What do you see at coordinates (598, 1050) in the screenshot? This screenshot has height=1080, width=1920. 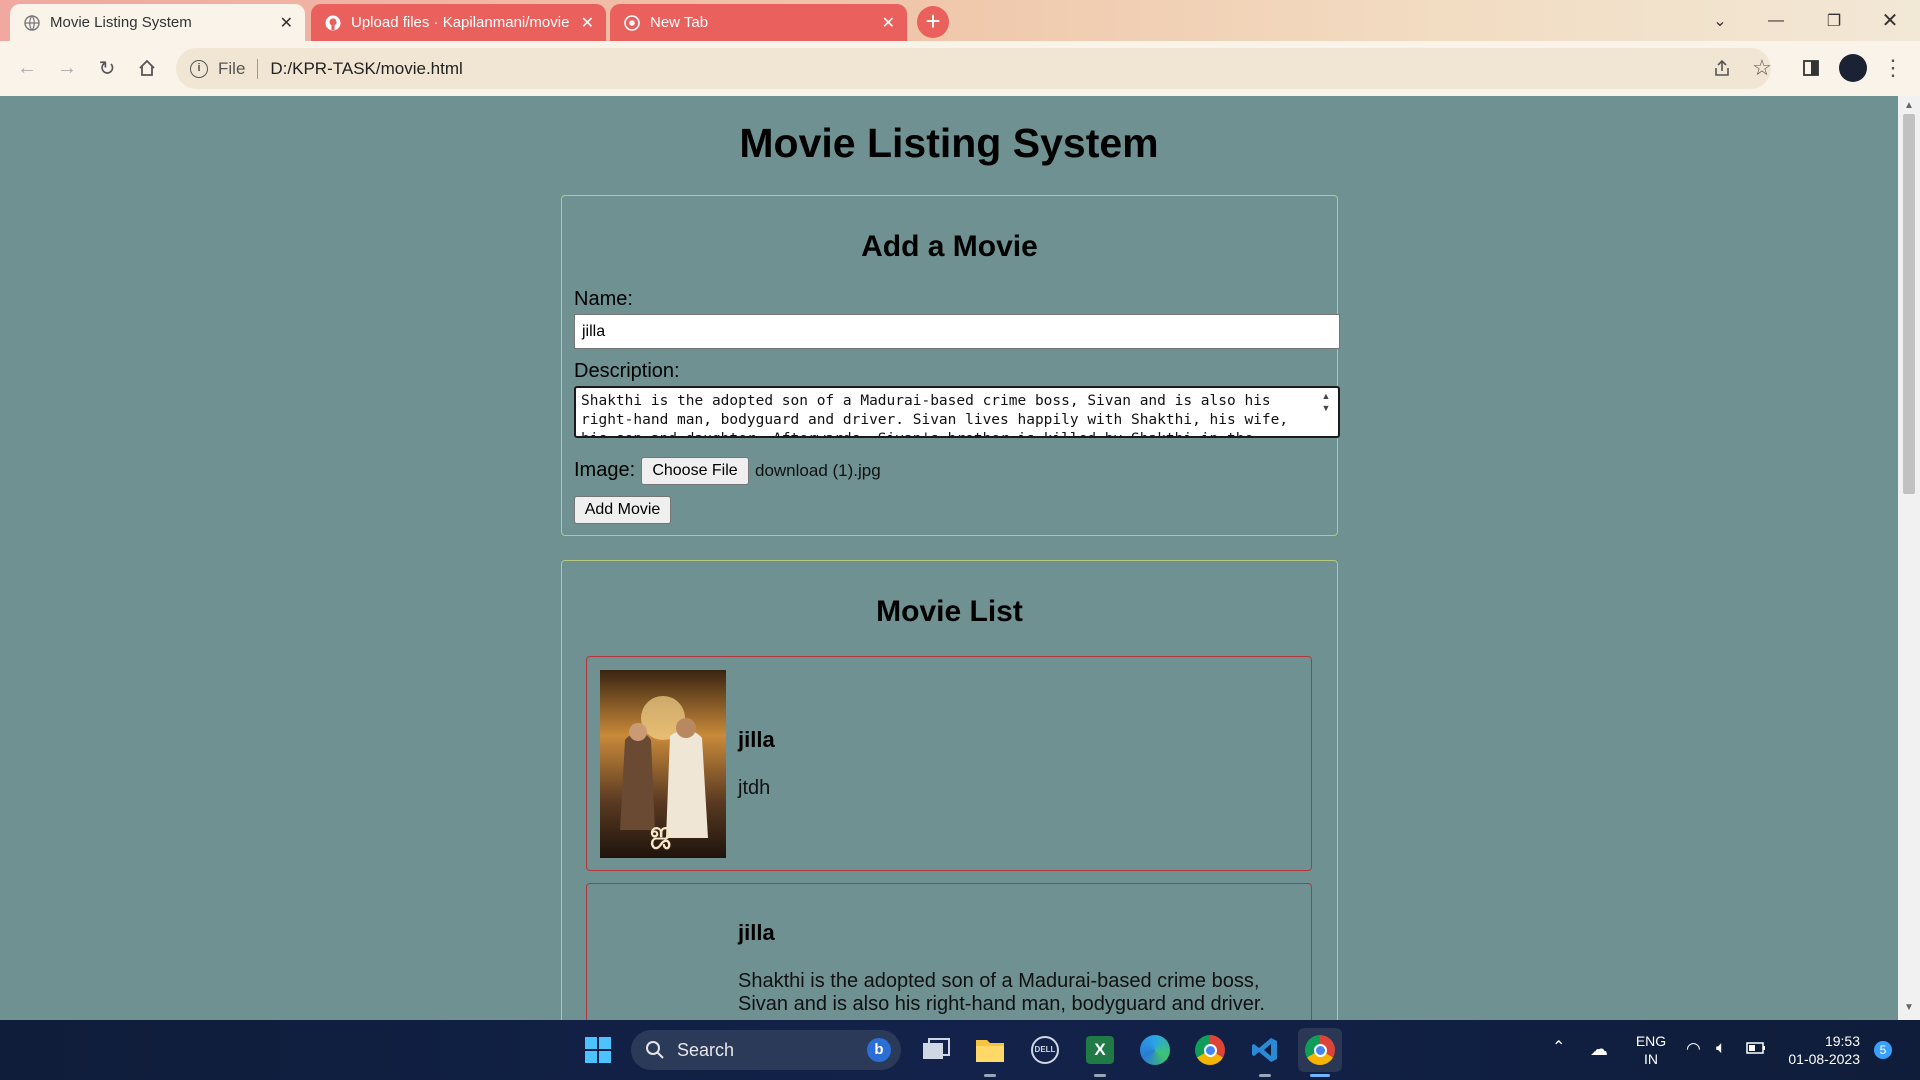 I see `windows-start-icon` at bounding box center [598, 1050].